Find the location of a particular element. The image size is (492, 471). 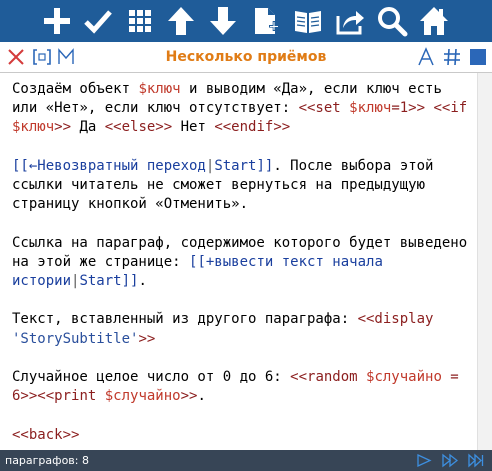

home-icon is located at coordinates (434, 21).